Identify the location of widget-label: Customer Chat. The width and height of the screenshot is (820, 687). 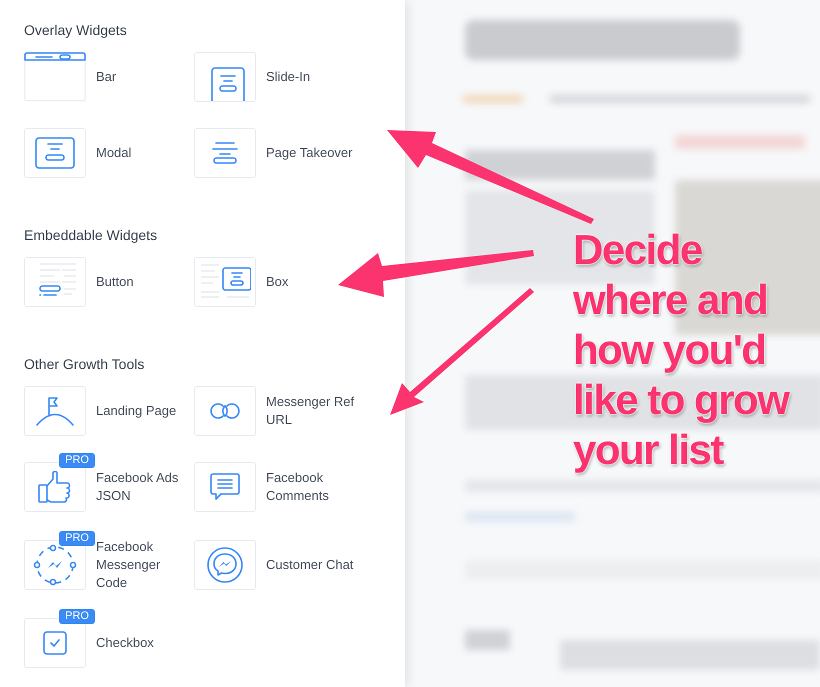
(310, 565).